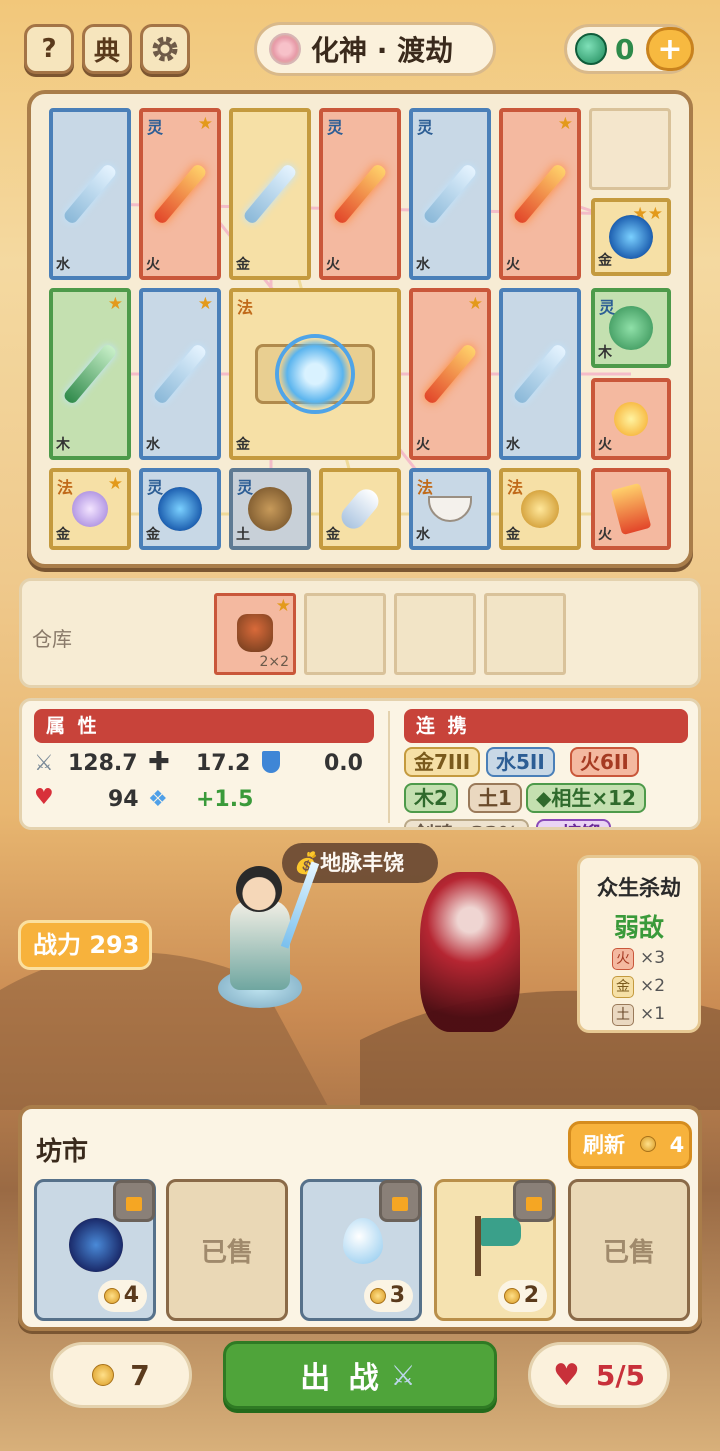 This screenshot has height=1451, width=720. Describe the element at coordinates (604, 762) in the screenshot. I see `synergy-chip-fire: 火6II` at that location.